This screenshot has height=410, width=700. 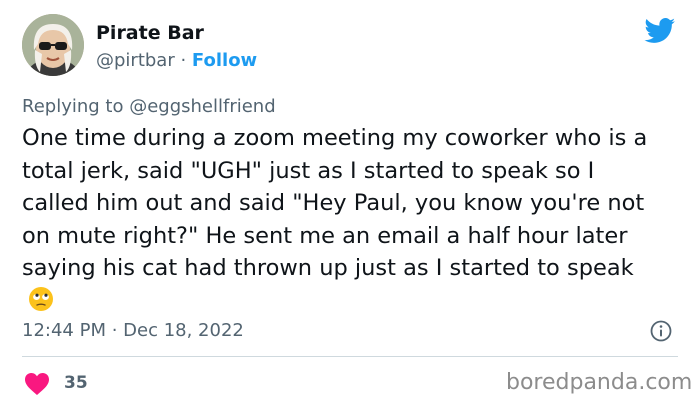 What do you see at coordinates (661, 331) in the screenshot?
I see `info-icon` at bounding box center [661, 331].